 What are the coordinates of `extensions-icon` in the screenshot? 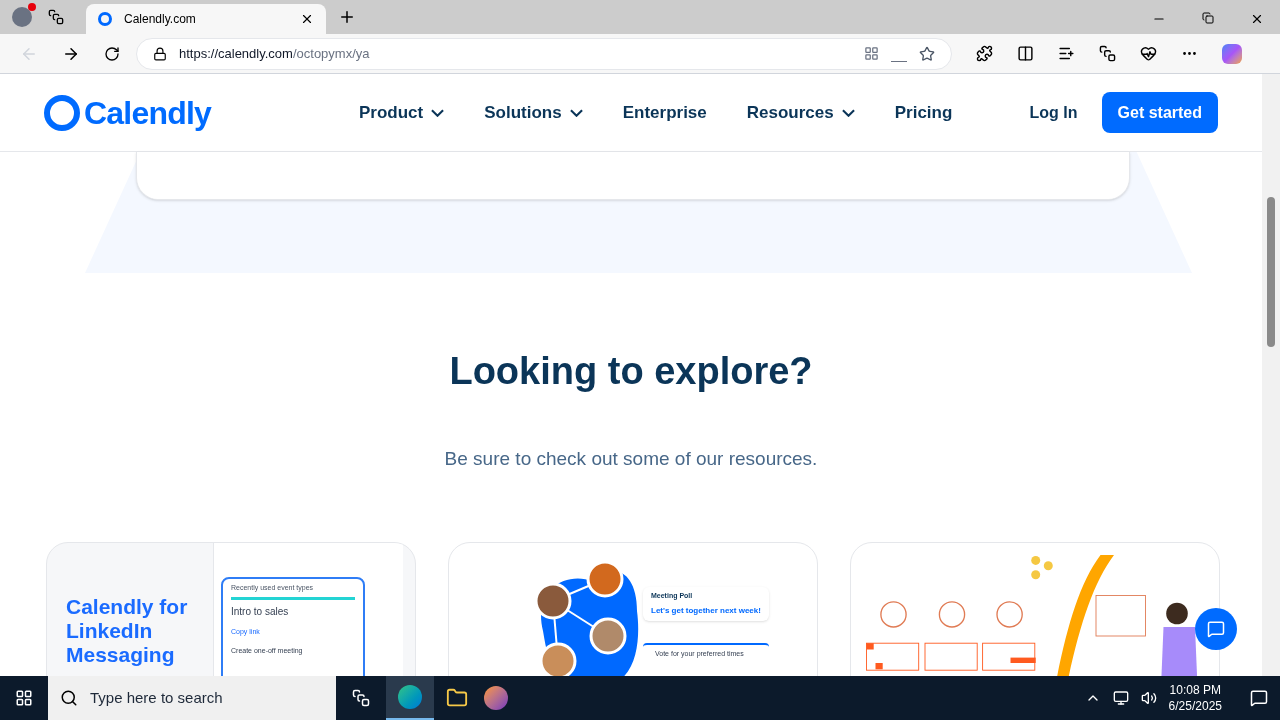 It's located at (984, 53).